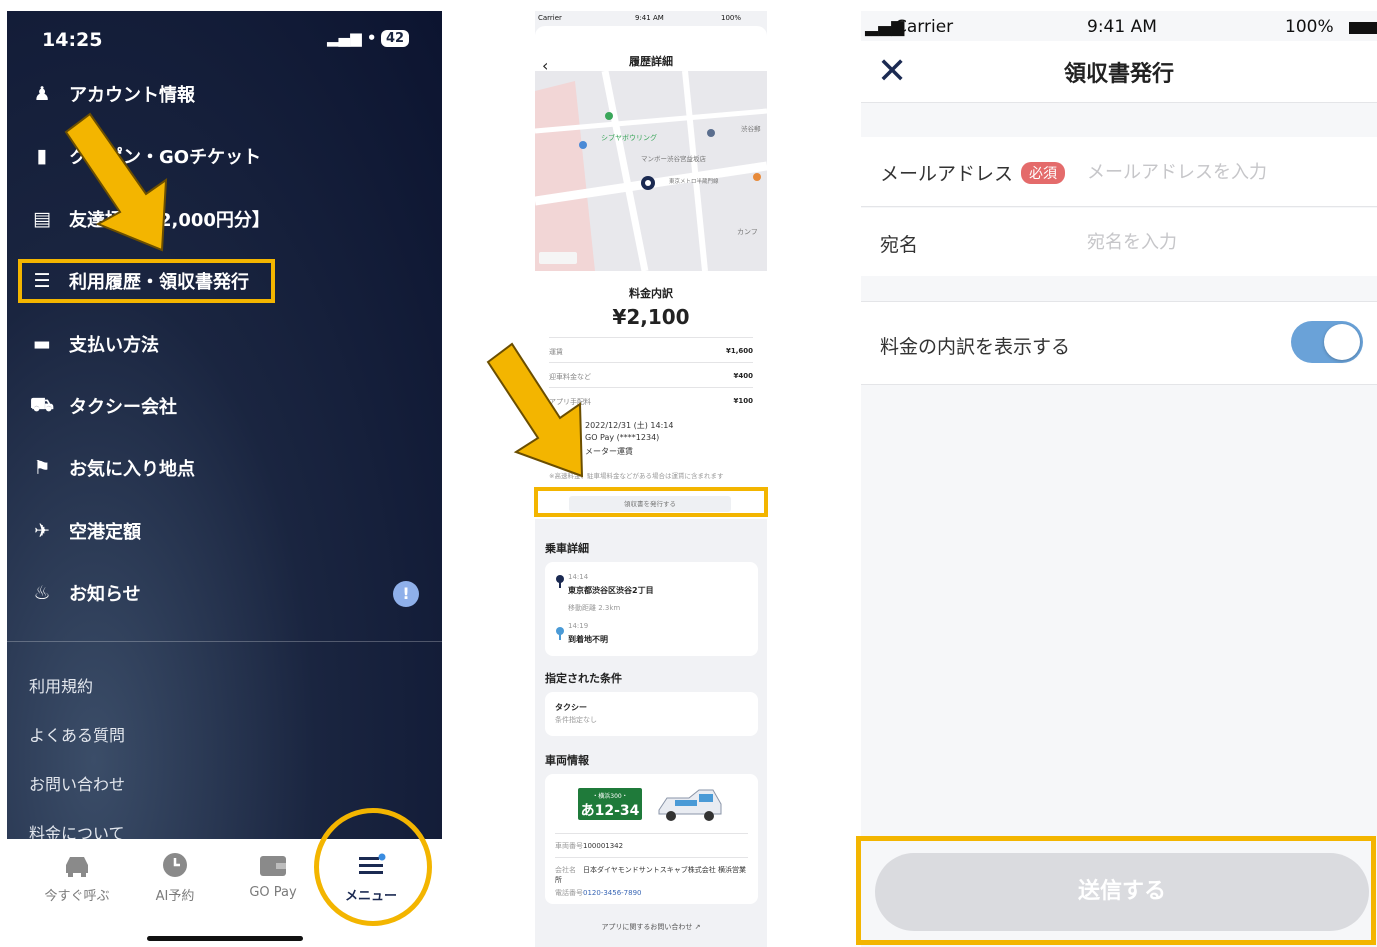 The image size is (1377, 947). Describe the element at coordinates (751, 129) in the screenshot. I see `map-label: 渋谷郵` at that location.